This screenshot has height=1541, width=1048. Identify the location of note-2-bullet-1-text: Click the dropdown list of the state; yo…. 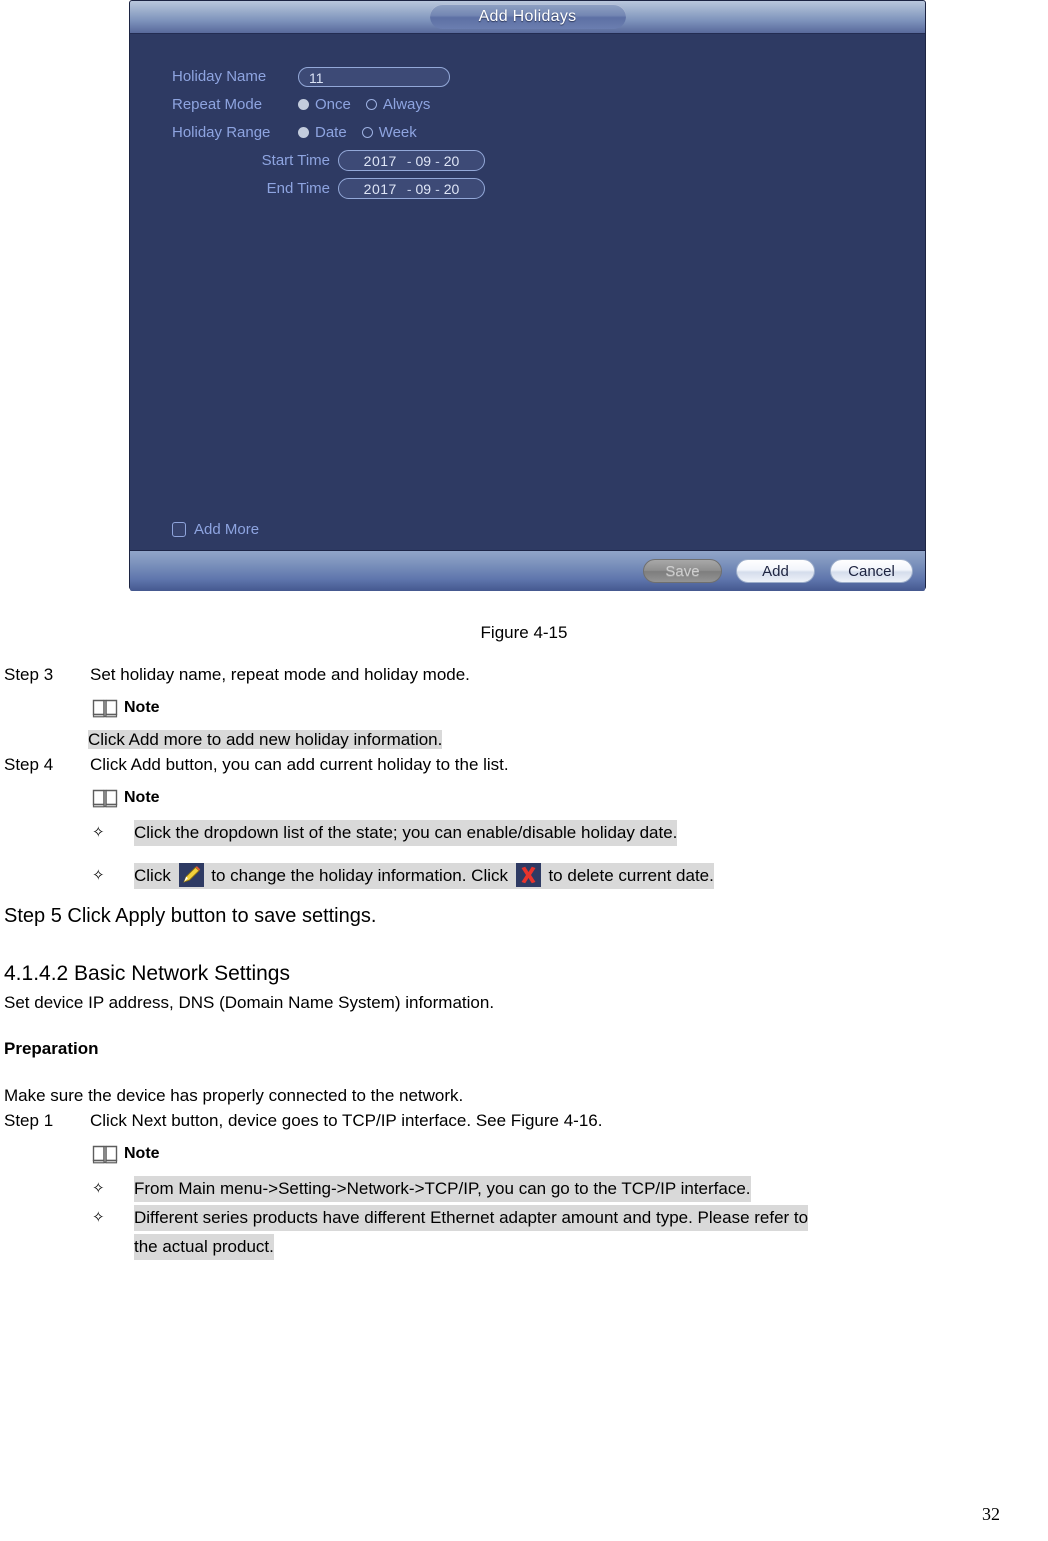
(406, 833).